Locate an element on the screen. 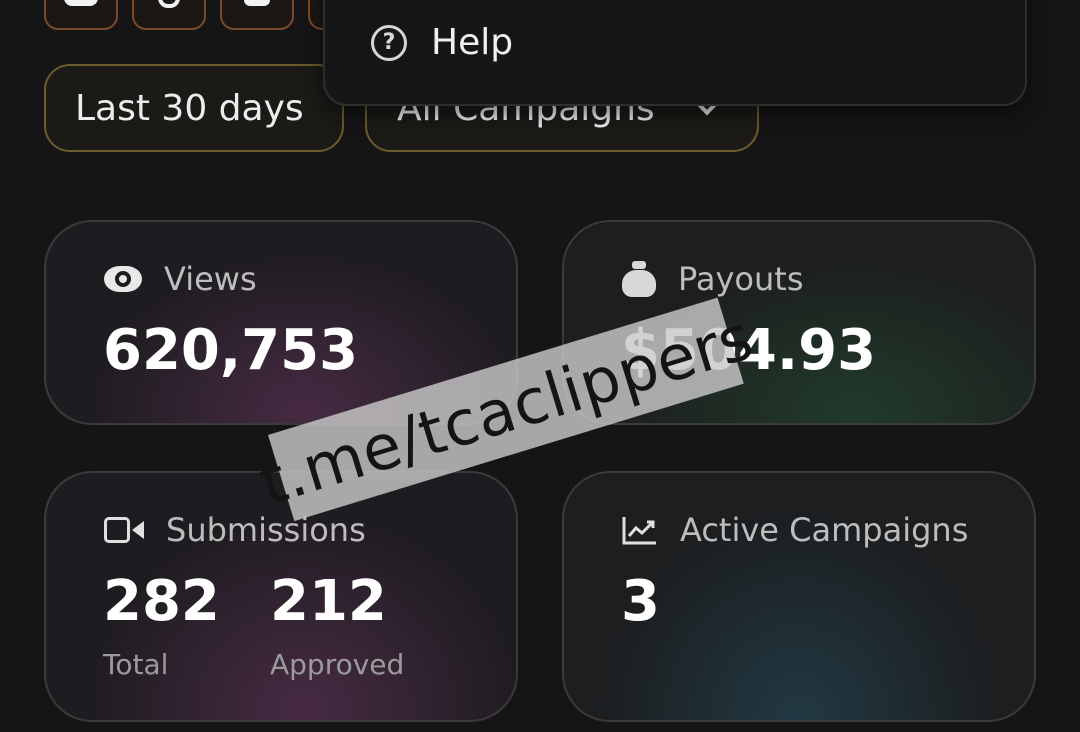 This screenshot has height=732, width=1080. submissions-total-label: Total is located at coordinates (136, 664).